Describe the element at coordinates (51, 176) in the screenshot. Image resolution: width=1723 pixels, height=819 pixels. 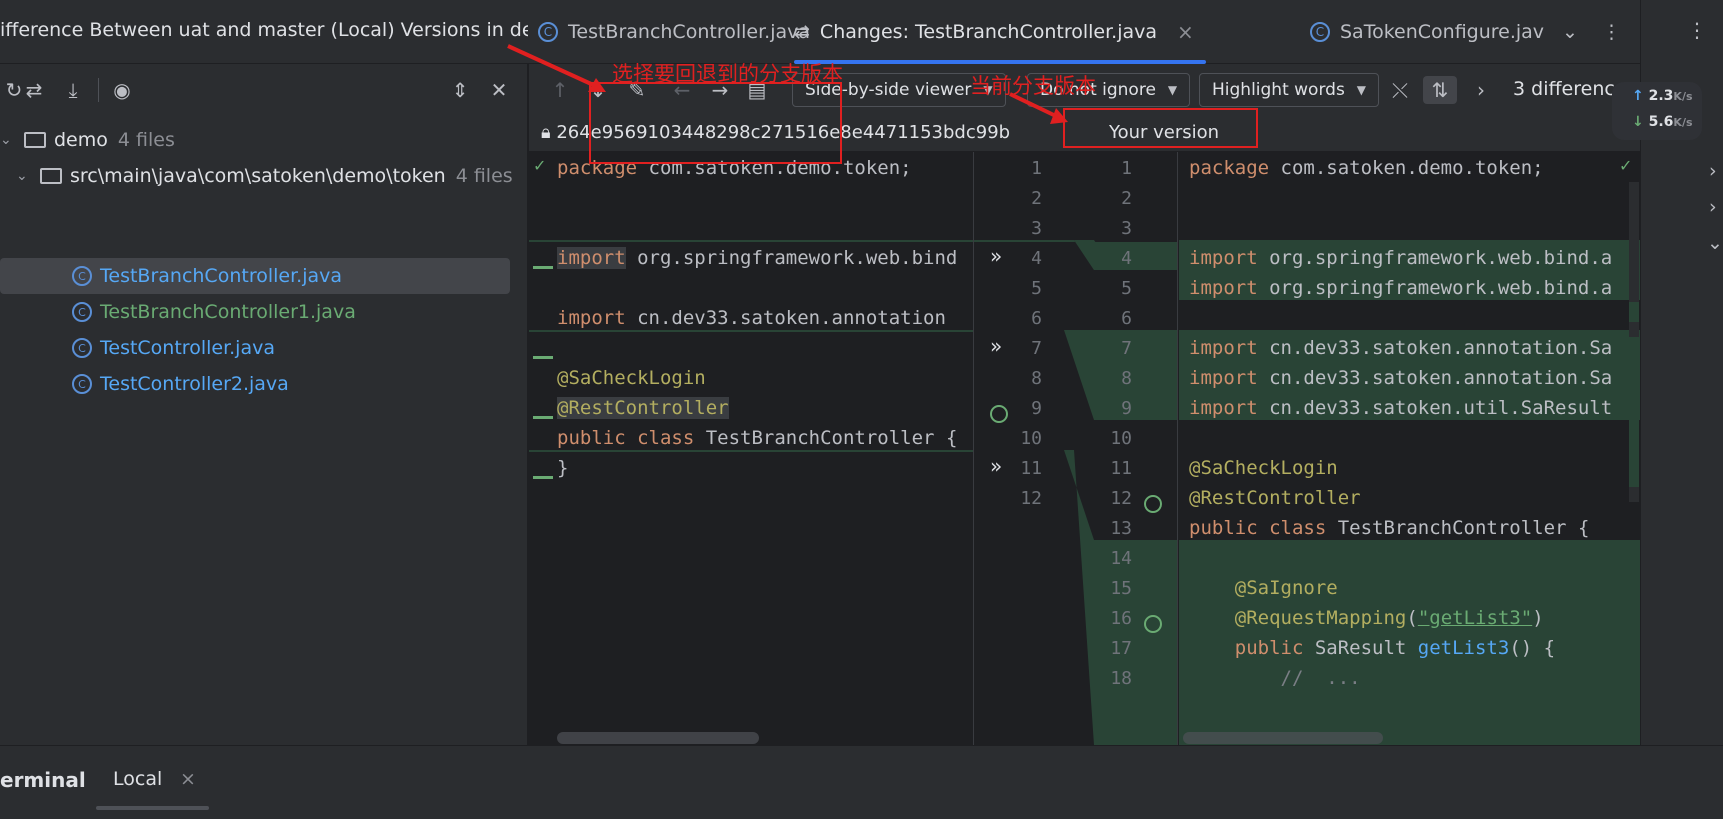
I see `folder-icon` at that location.